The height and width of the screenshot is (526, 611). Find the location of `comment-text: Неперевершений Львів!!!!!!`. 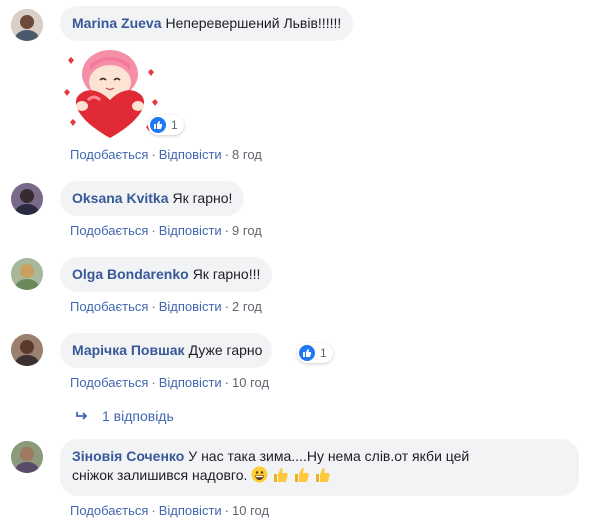

comment-text: Неперевершений Львів!!!!!! is located at coordinates (253, 23).